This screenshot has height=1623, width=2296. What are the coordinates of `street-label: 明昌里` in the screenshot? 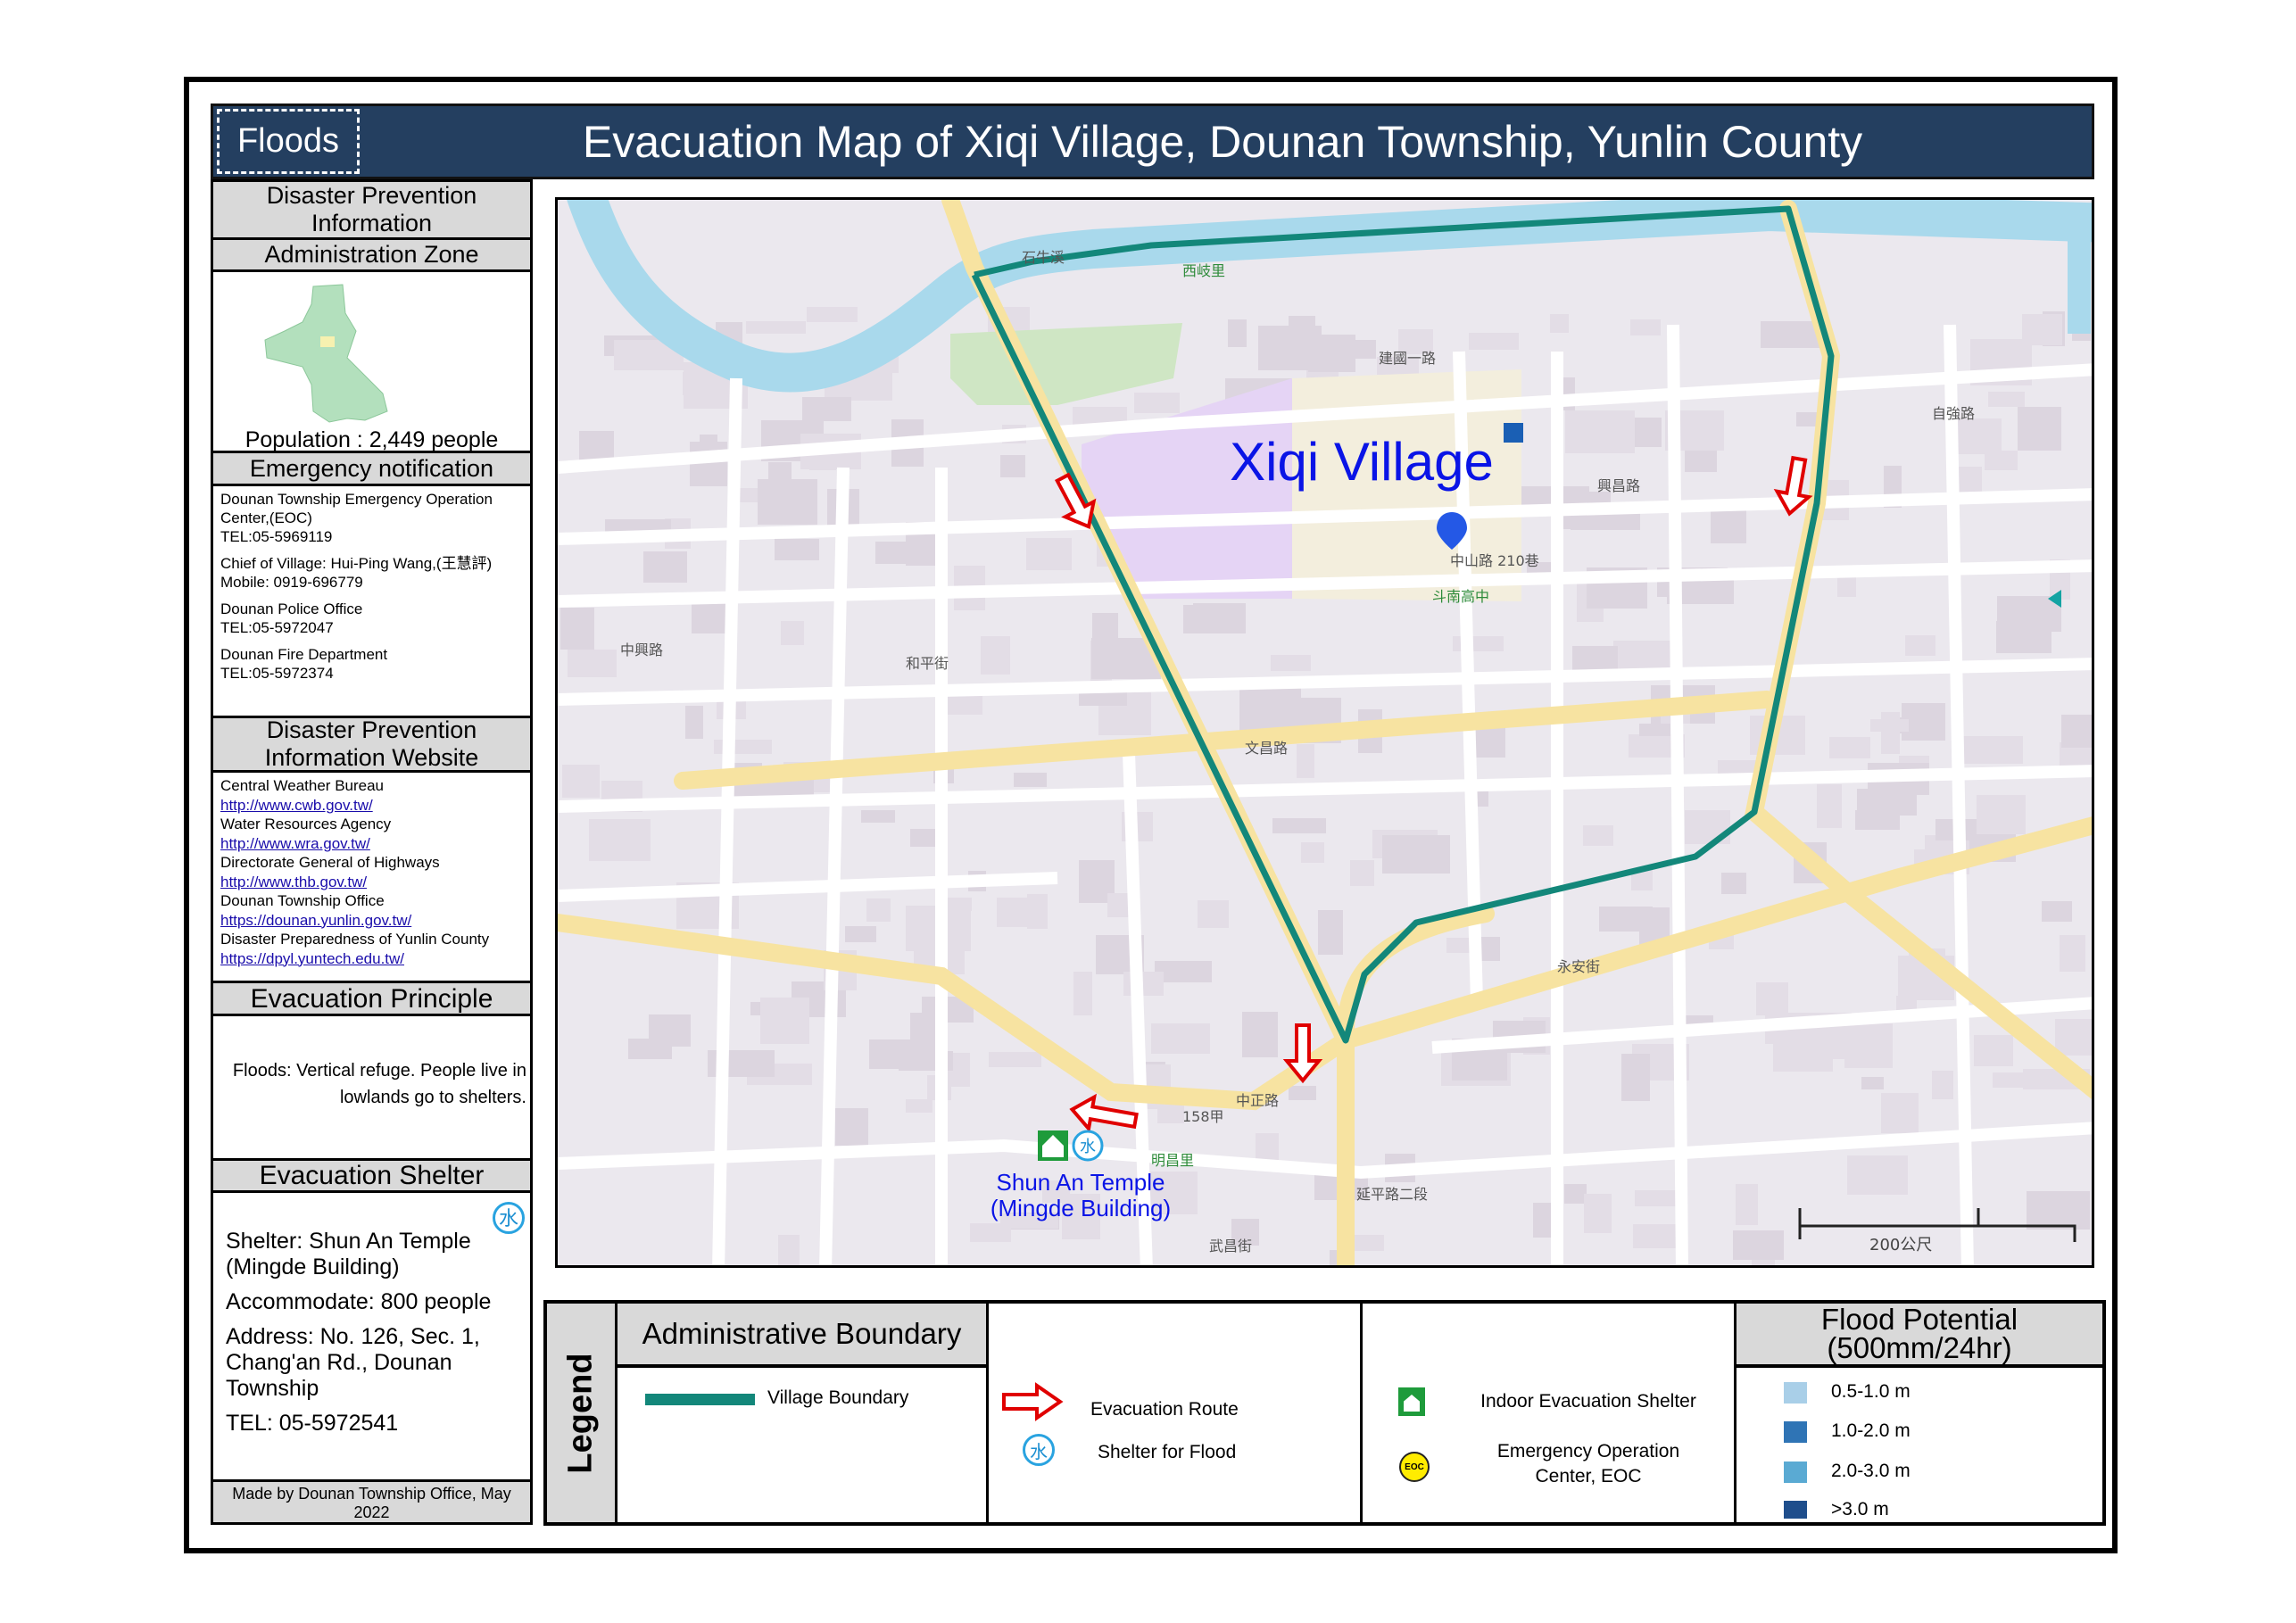 It's located at (1173, 1160).